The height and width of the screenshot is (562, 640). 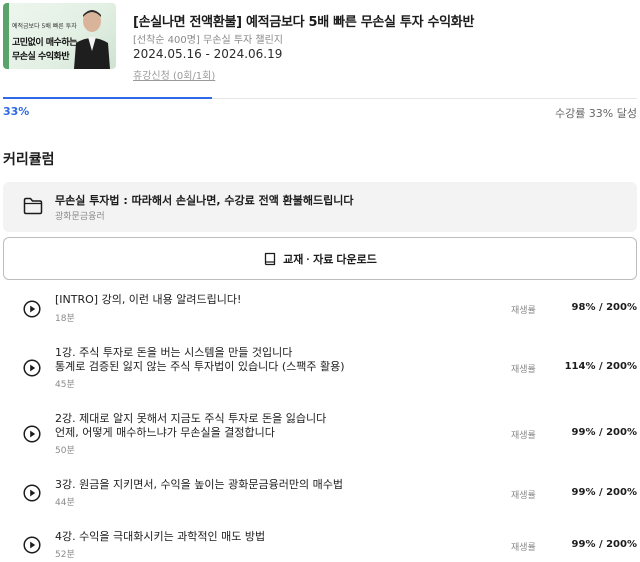 I want to click on lesson-title-line2: 통계로 검증된 잃지 않는 주식 투자법이 있습니다 (스팩주 활용), so click(x=200, y=366).